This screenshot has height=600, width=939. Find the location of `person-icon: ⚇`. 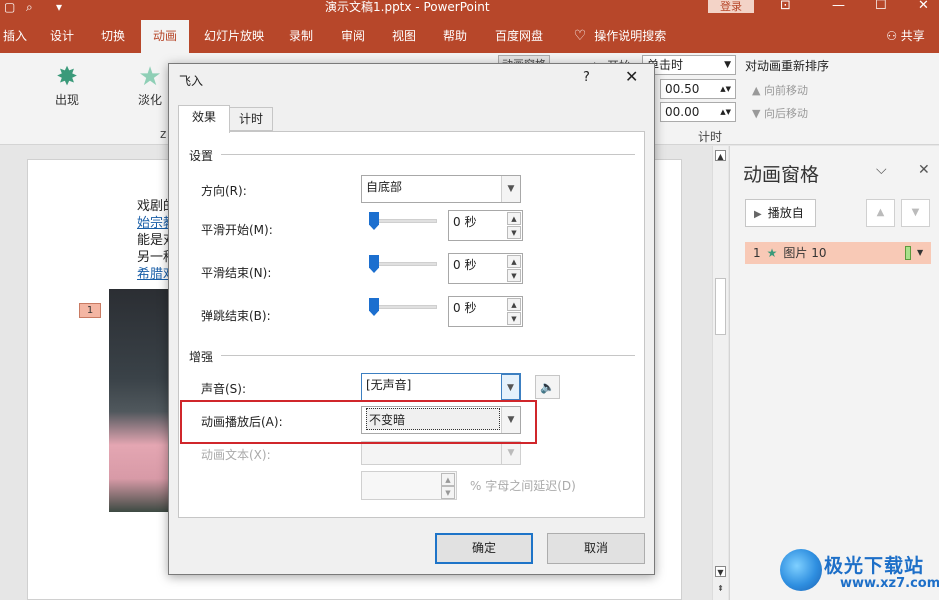

person-icon: ⚇ is located at coordinates (891, 36).